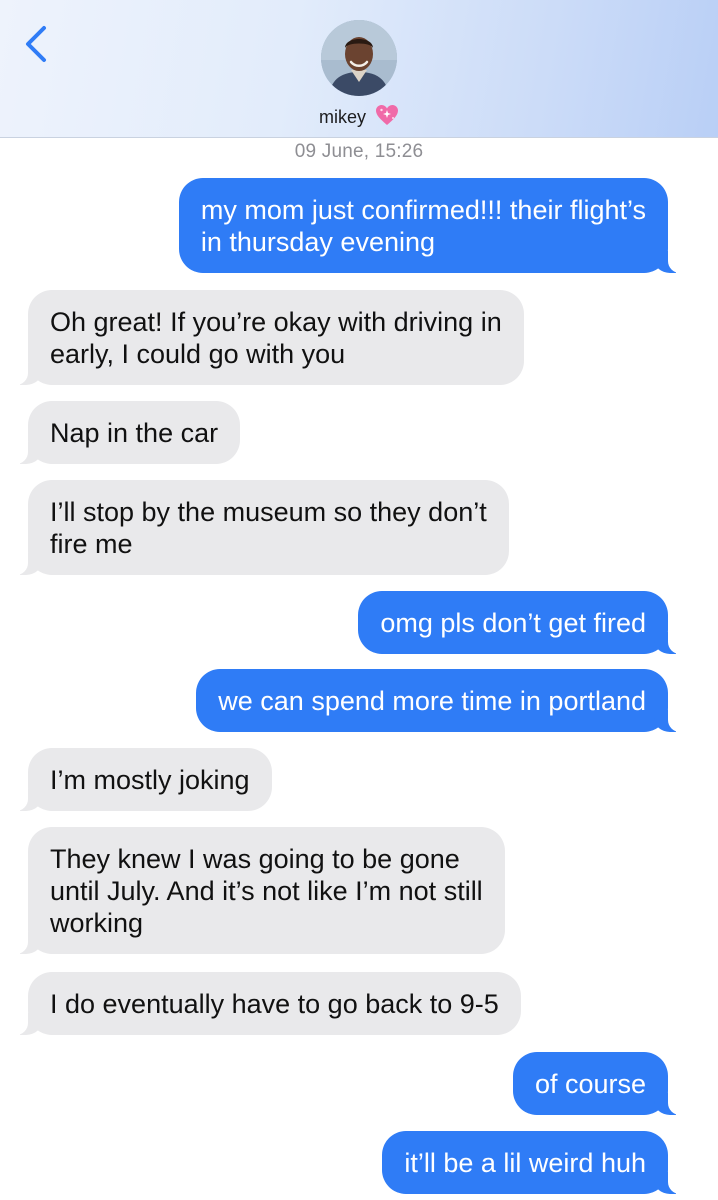 This screenshot has height=1200, width=718. Describe the element at coordinates (342, 117) in the screenshot. I see `contact-name: mikey` at that location.